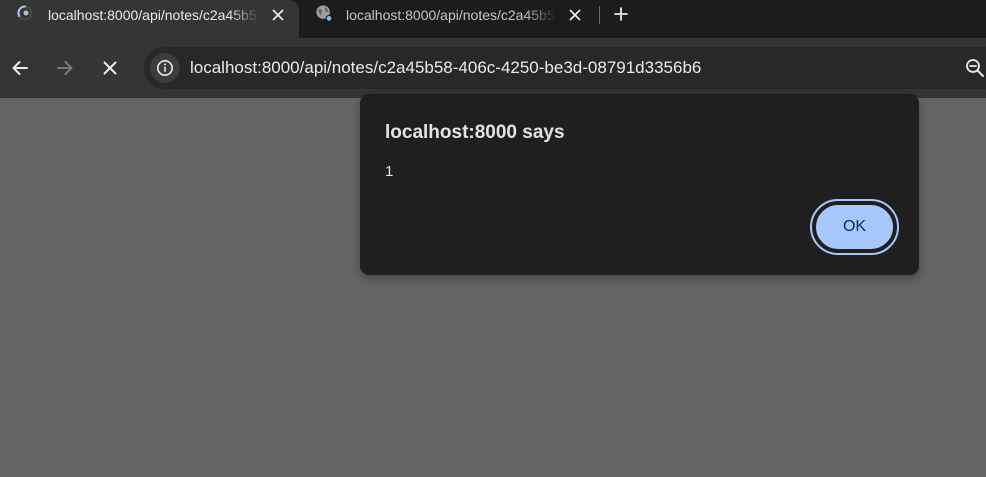  I want to click on globe-icon, so click(324, 13).